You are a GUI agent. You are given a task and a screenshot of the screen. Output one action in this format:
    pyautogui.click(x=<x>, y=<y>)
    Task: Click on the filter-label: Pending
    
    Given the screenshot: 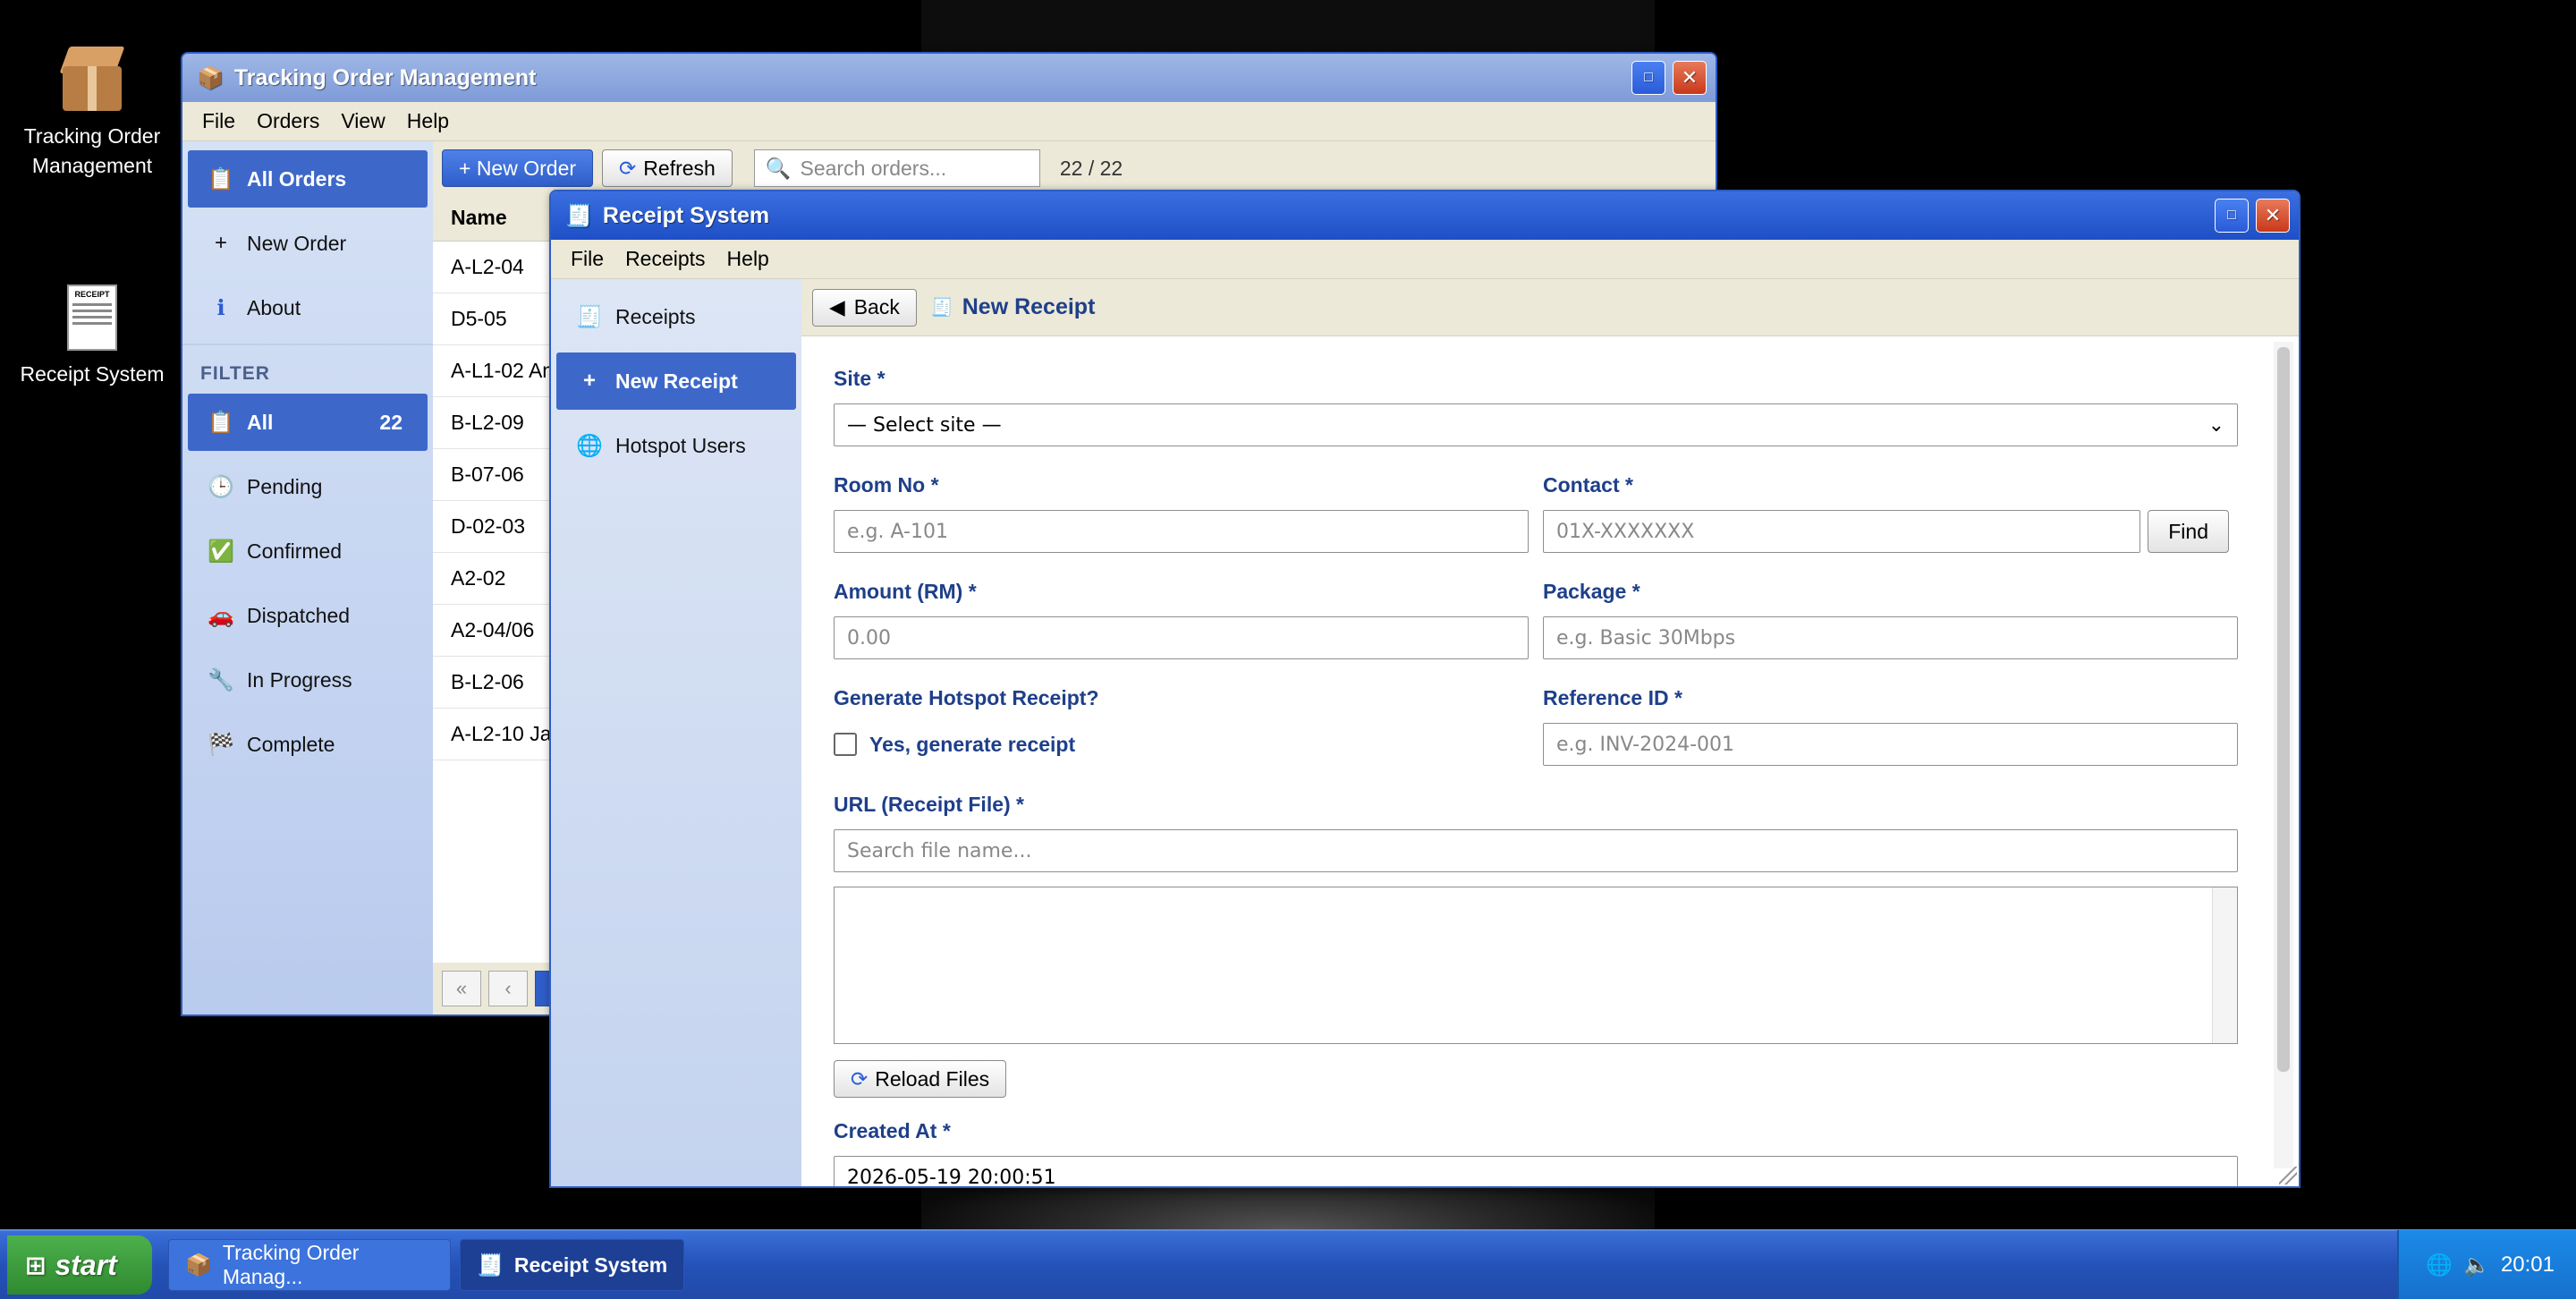 What is the action you would take?
    pyautogui.click(x=285, y=486)
    